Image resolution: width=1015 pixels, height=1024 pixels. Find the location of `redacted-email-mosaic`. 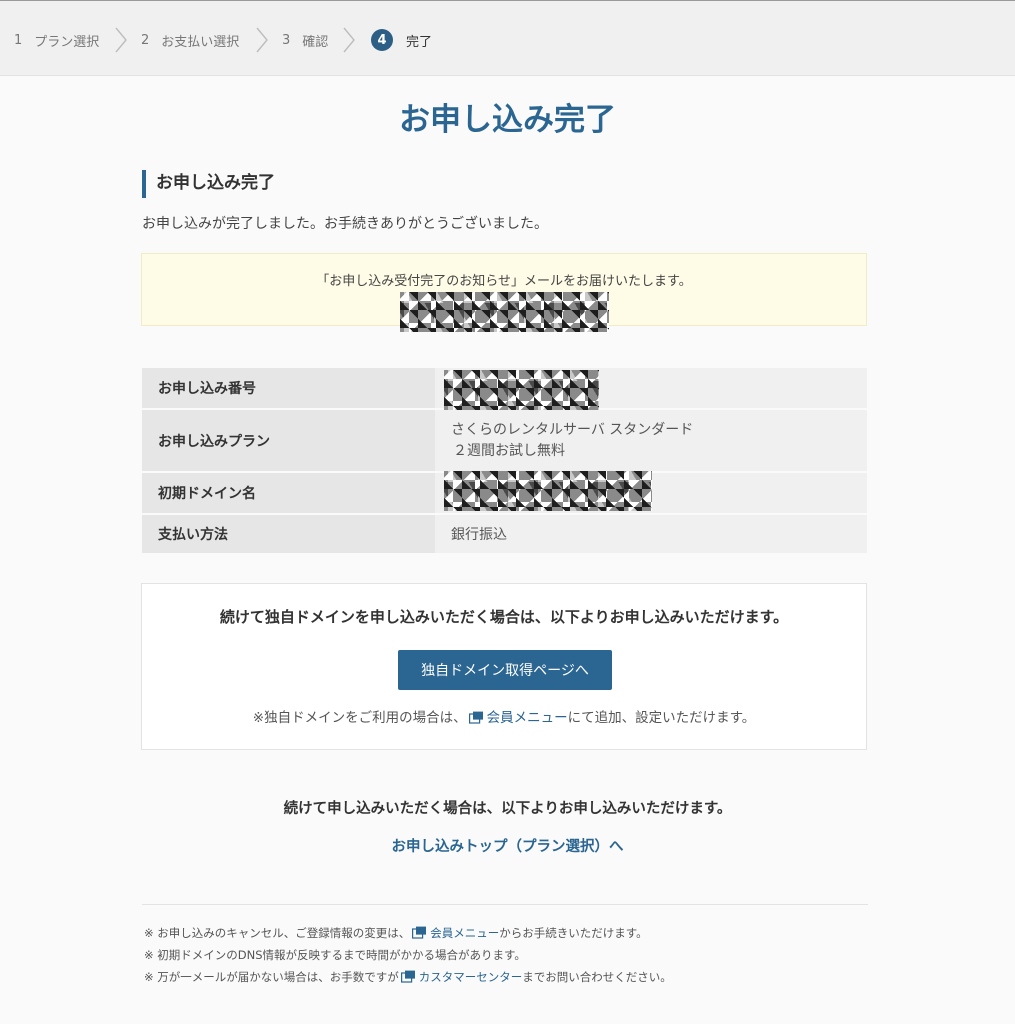

redacted-email-mosaic is located at coordinates (504, 312).